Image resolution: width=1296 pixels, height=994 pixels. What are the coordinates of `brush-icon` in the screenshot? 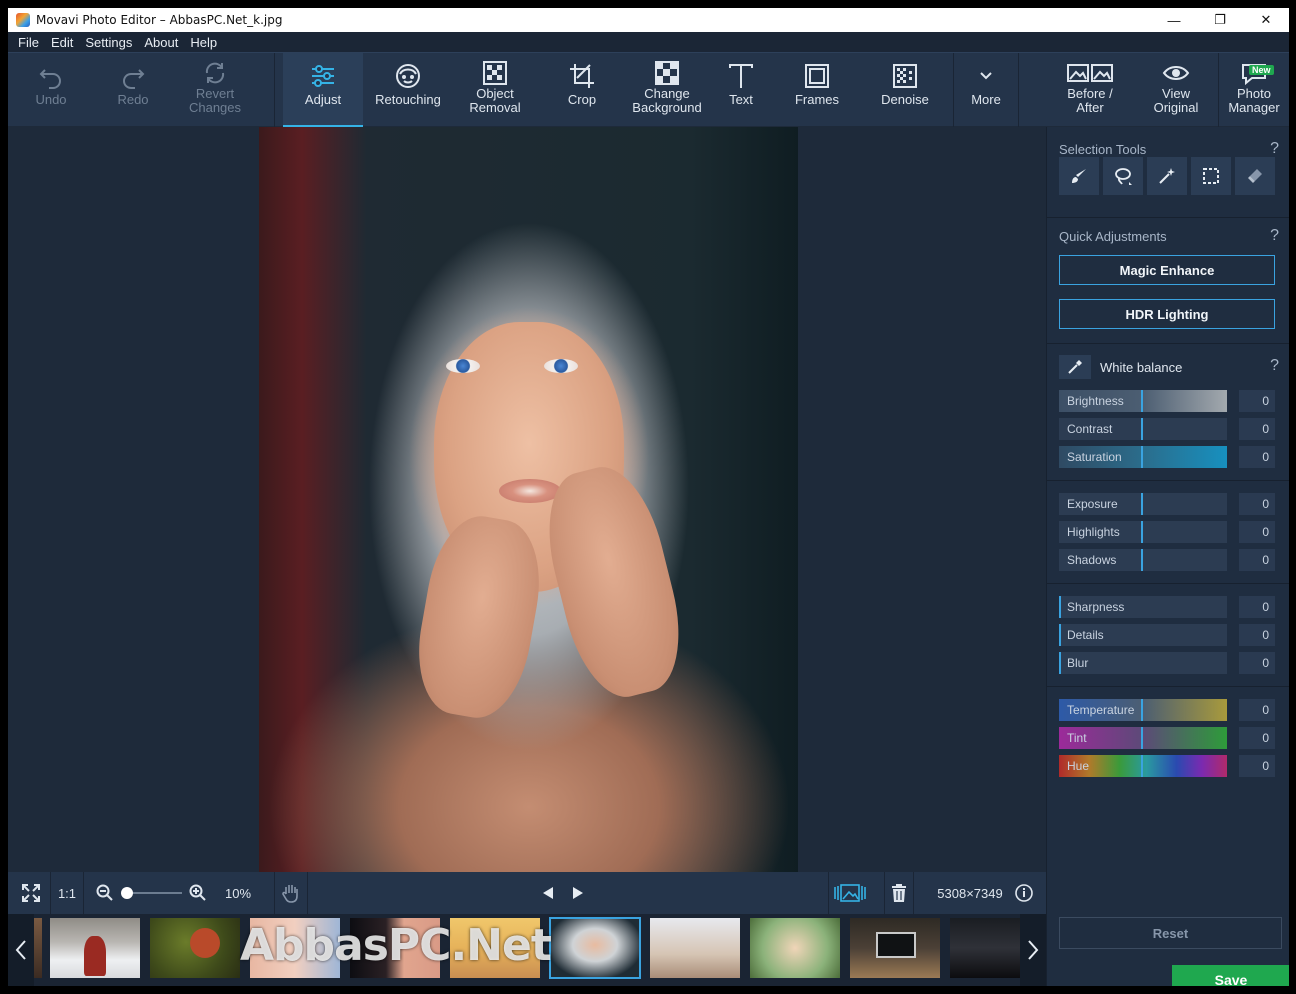 It's located at (1079, 176).